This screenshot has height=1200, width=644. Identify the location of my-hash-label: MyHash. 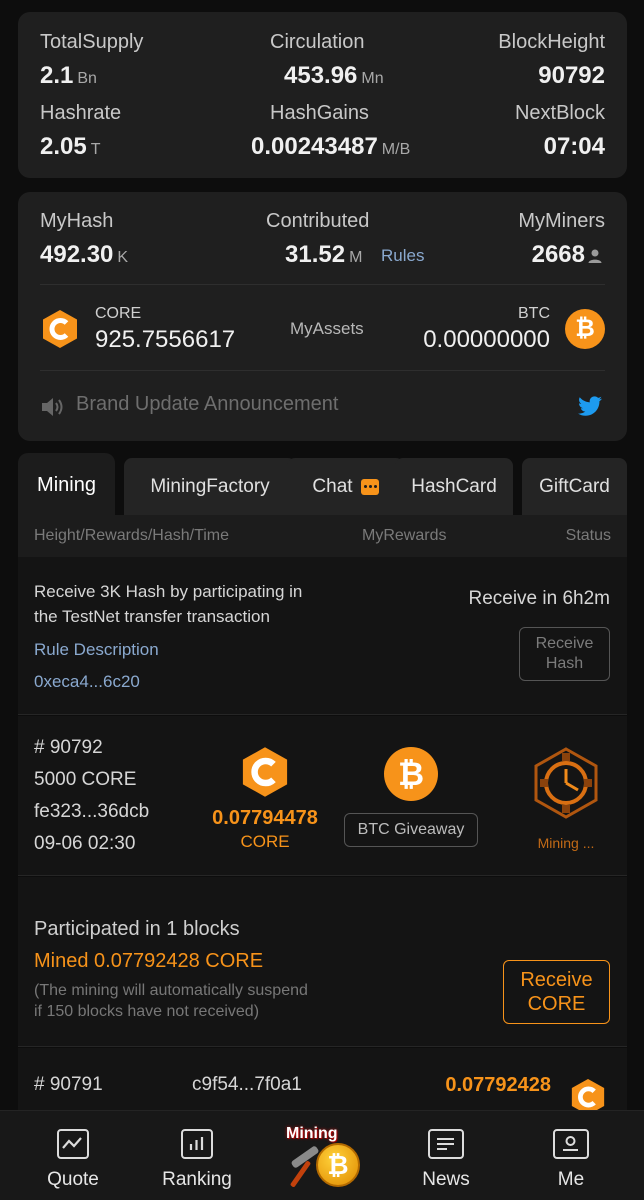
(77, 221).